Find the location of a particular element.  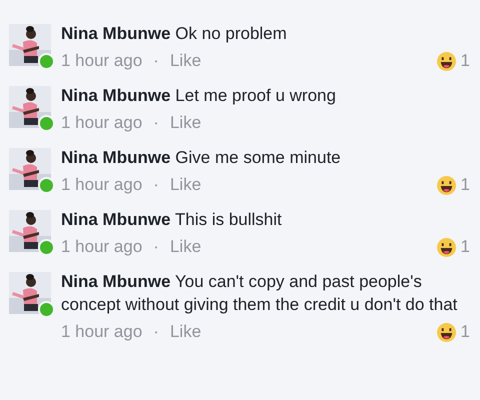

comment-text: Nina Mbunwe This is bullshit is located at coordinates (172, 220).